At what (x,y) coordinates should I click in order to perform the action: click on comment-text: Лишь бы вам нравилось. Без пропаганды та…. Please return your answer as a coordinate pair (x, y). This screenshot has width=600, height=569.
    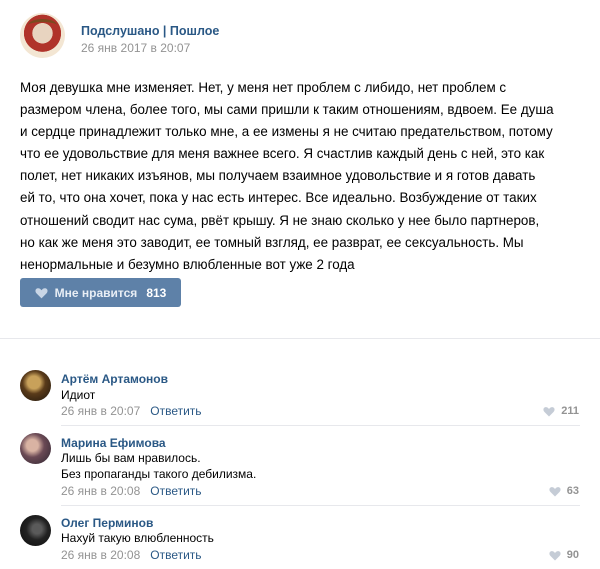
    Looking at the image, I should click on (158, 466).